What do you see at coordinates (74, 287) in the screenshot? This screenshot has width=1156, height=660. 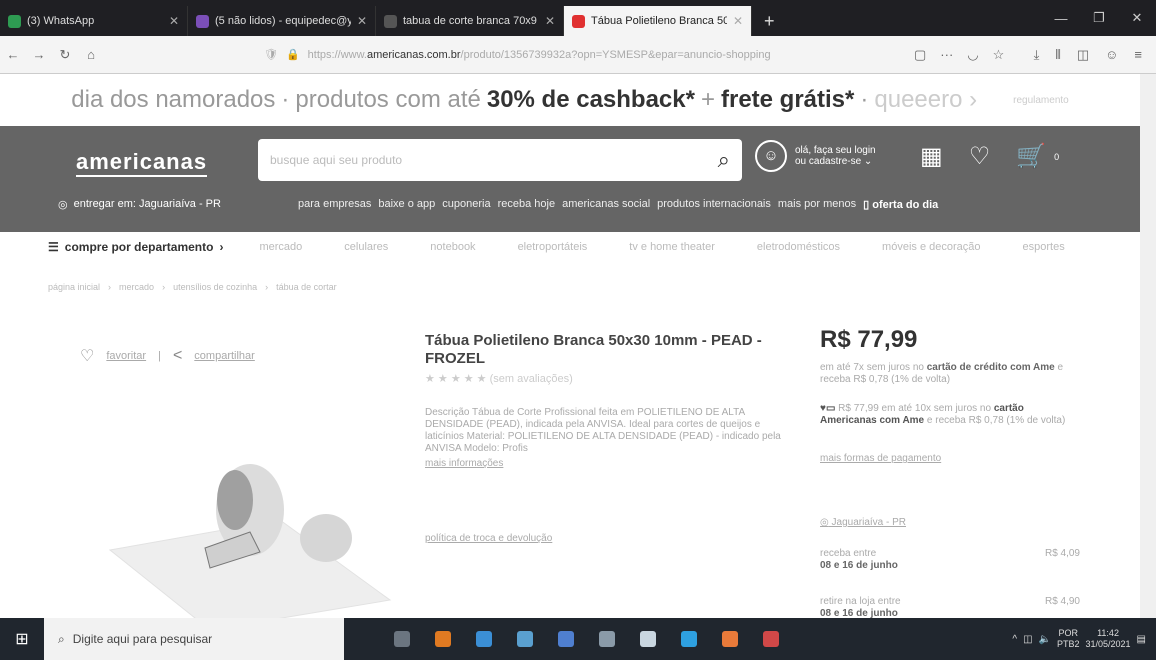 I see `breadcrumb-item: página inicial` at bounding box center [74, 287].